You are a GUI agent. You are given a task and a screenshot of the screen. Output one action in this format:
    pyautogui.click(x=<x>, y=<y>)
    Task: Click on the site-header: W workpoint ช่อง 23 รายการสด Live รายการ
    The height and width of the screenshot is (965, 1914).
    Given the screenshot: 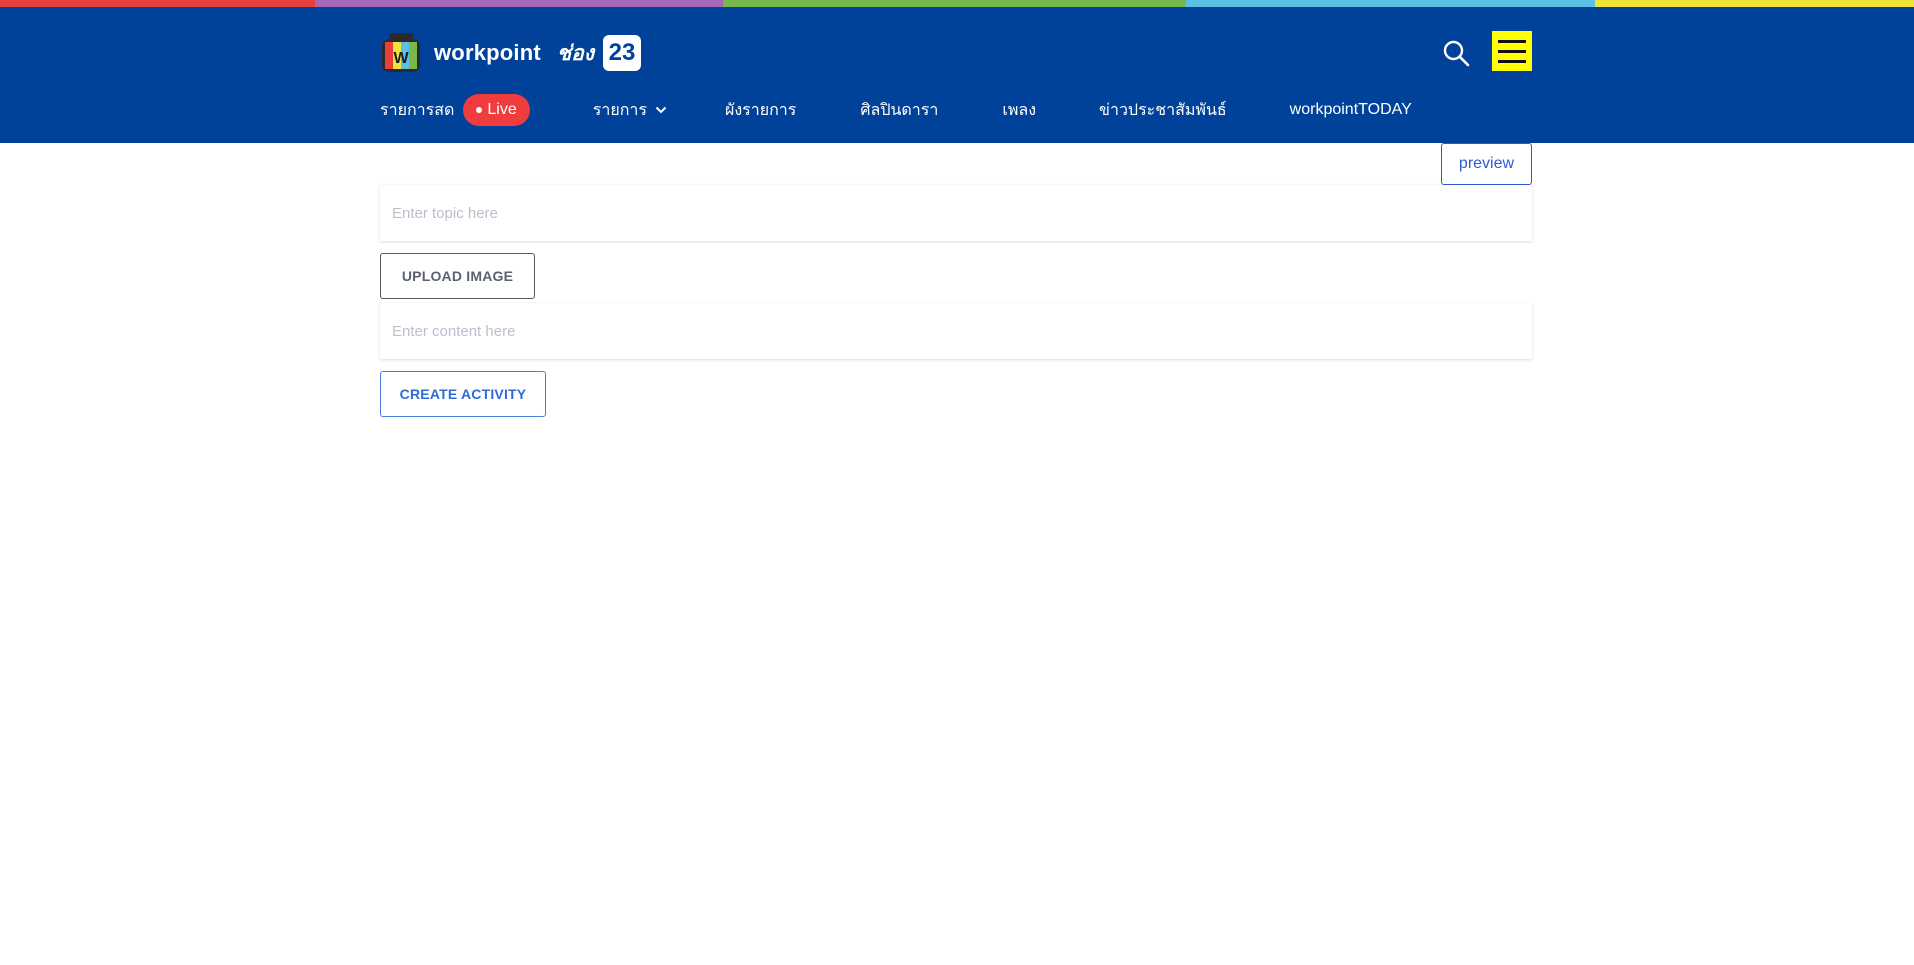 What is the action you would take?
    pyautogui.click(x=957, y=75)
    